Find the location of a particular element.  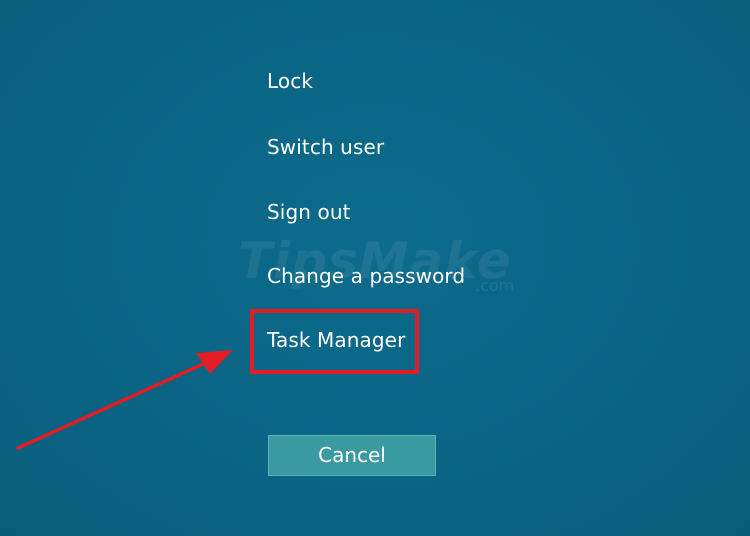

cancel-button: Cancel is located at coordinates (352, 455).